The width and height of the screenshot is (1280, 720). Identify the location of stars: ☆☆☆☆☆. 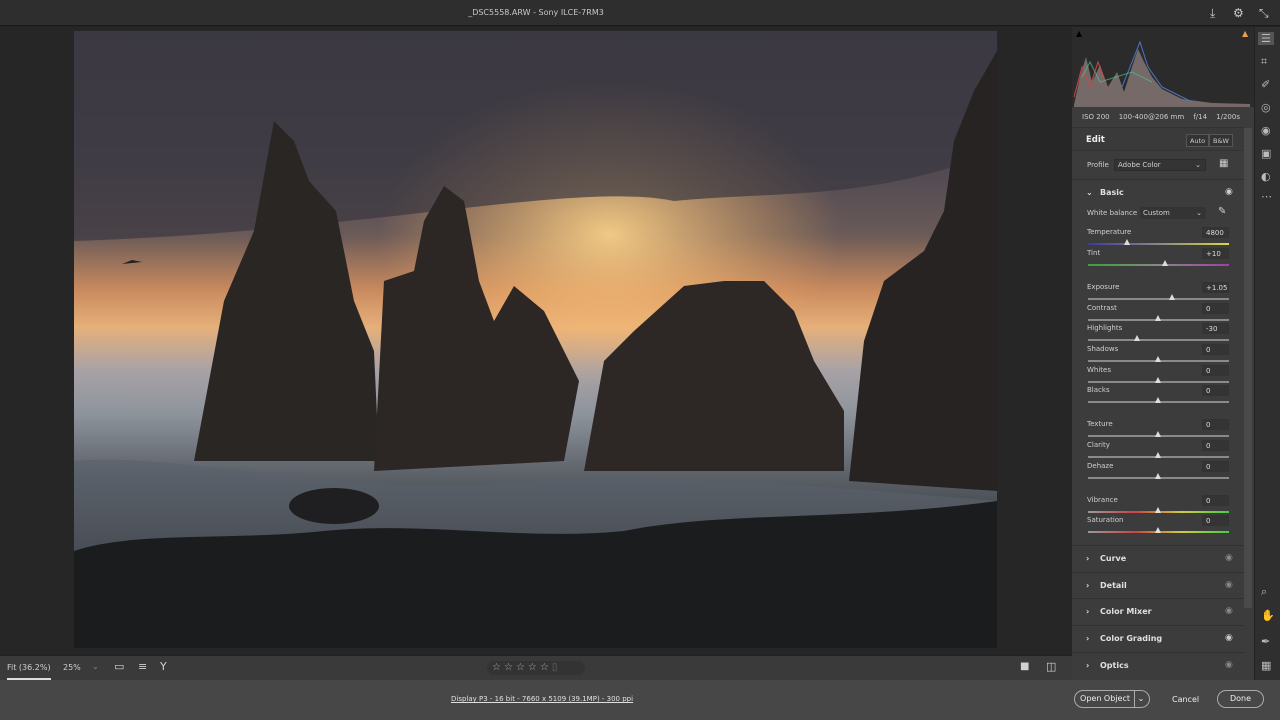
(522, 667).